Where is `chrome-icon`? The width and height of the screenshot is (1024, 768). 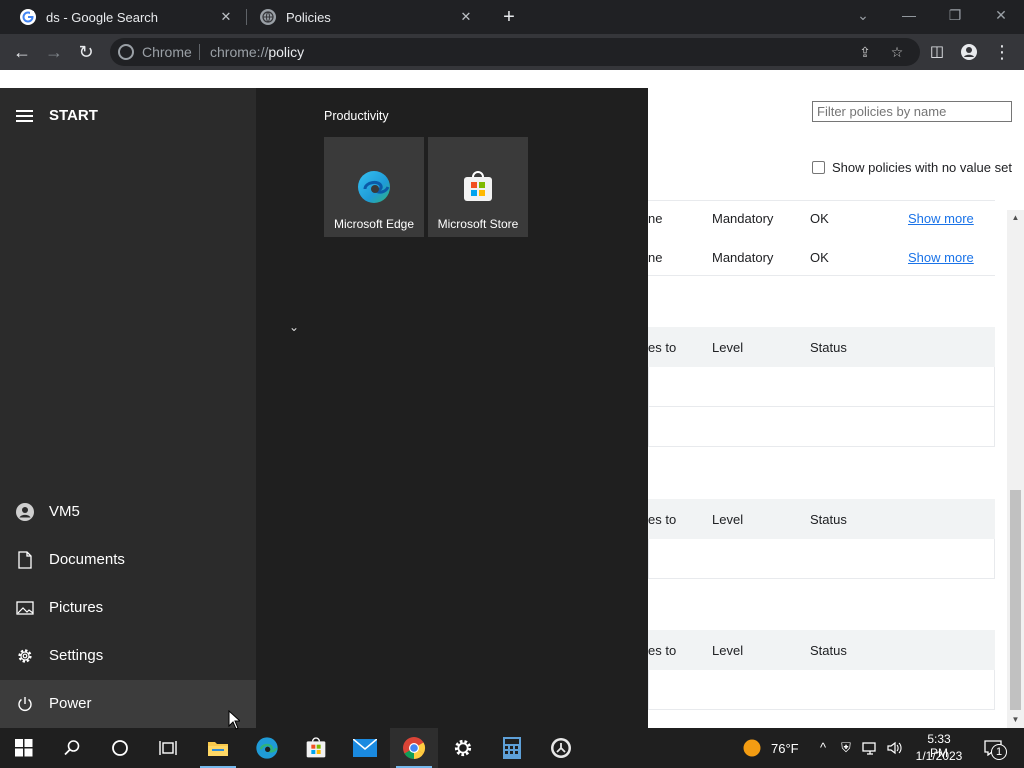
chrome-icon is located at coordinates (126, 52).